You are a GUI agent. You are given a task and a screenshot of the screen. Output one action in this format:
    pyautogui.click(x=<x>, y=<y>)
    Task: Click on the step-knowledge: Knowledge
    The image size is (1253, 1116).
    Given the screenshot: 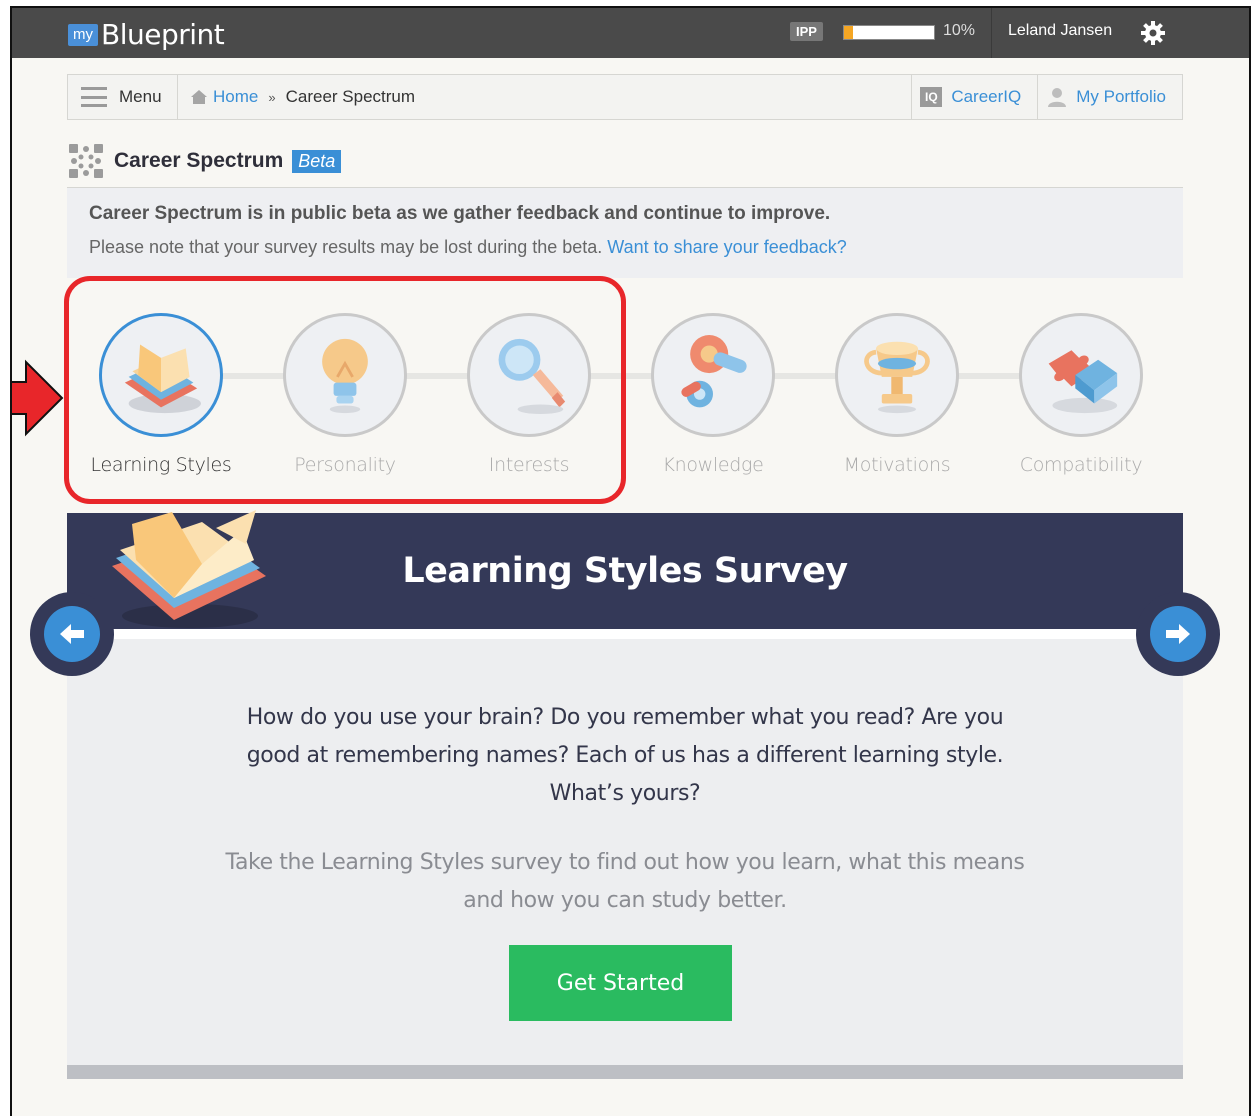 What is the action you would take?
    pyautogui.click(x=713, y=392)
    